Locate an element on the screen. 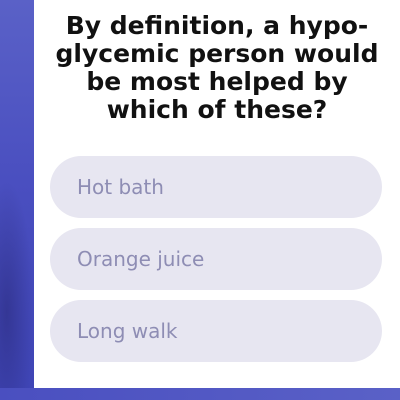  answer-option-hot-bath: Hot bath is located at coordinates (216, 187).